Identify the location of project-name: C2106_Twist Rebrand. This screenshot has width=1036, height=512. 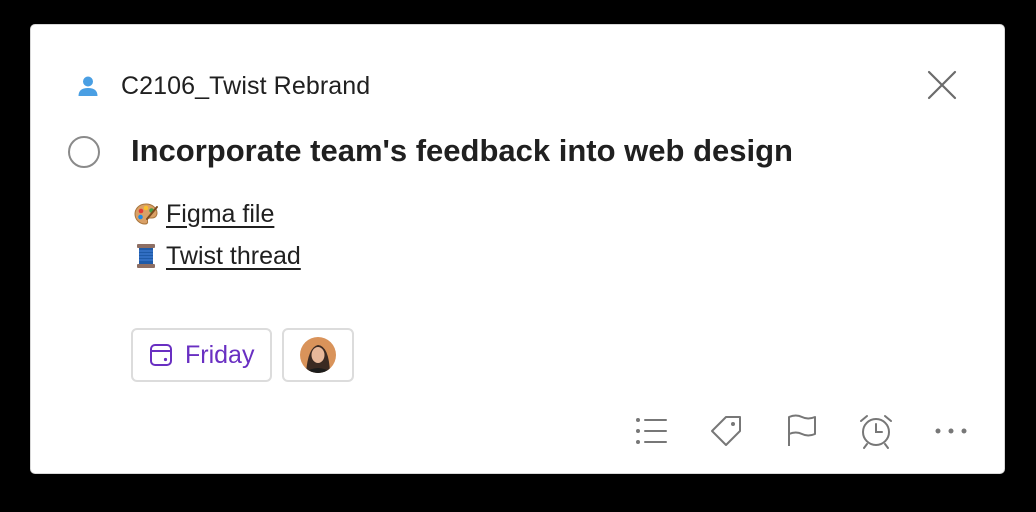
(246, 85).